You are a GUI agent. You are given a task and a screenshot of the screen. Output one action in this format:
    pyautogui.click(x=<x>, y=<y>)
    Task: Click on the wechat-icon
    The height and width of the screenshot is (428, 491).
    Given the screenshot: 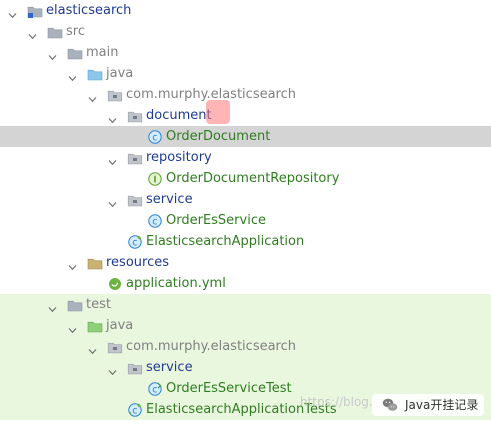 What is the action you would take?
    pyautogui.click(x=390, y=404)
    